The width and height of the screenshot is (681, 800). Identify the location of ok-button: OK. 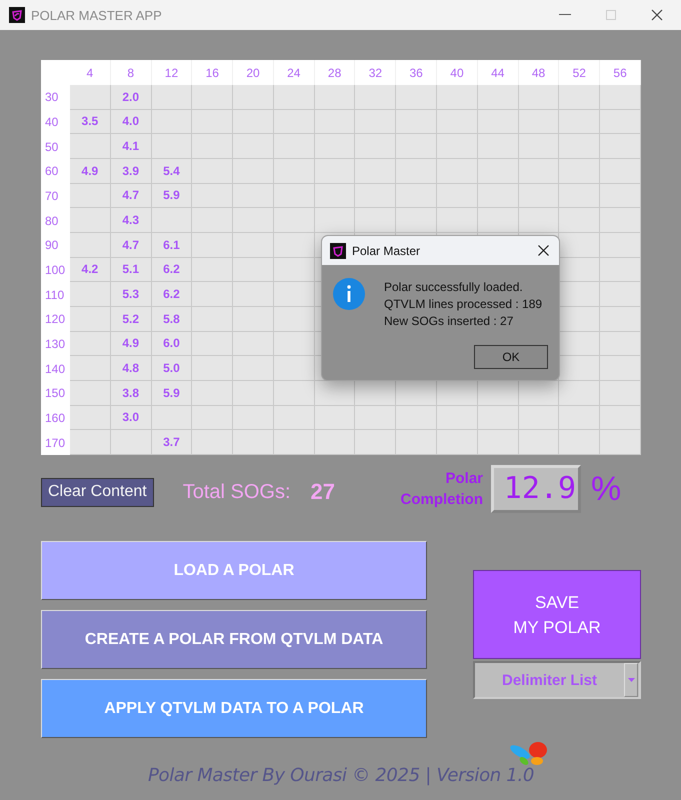
(511, 357).